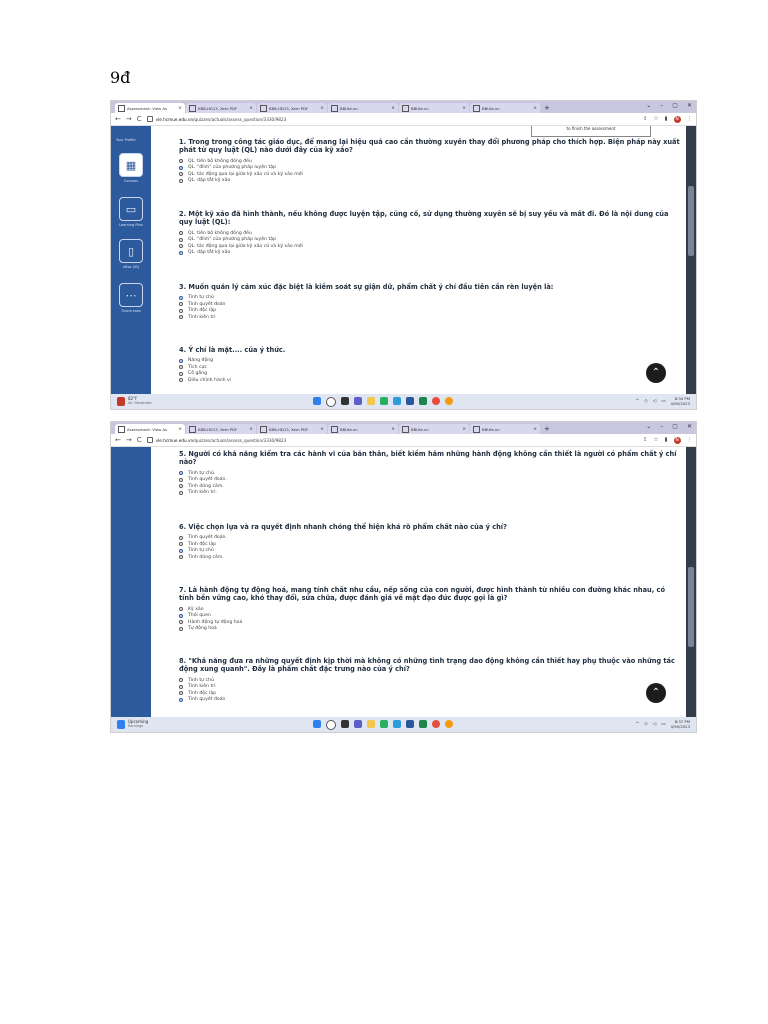  I want to click on answer-option: Tính kiên trì., so click(429, 492).